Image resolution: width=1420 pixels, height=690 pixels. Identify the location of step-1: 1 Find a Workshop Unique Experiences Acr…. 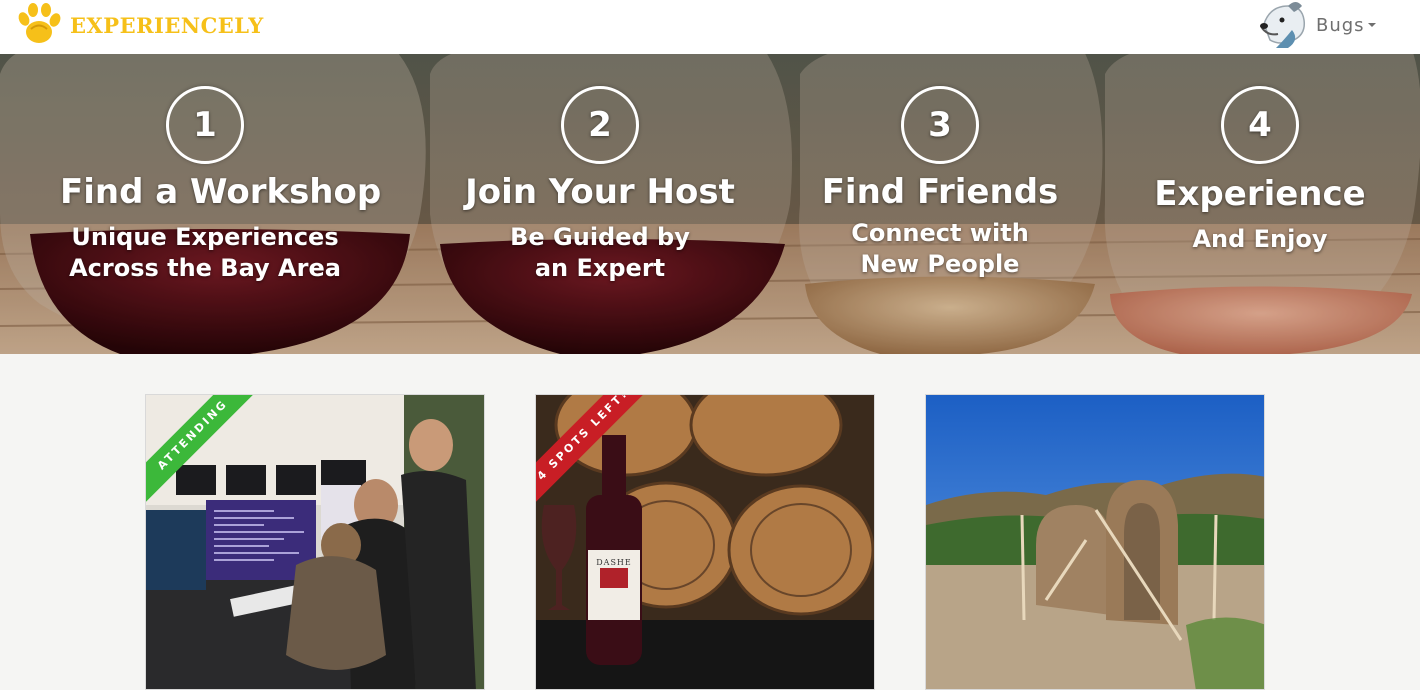
(221, 185).